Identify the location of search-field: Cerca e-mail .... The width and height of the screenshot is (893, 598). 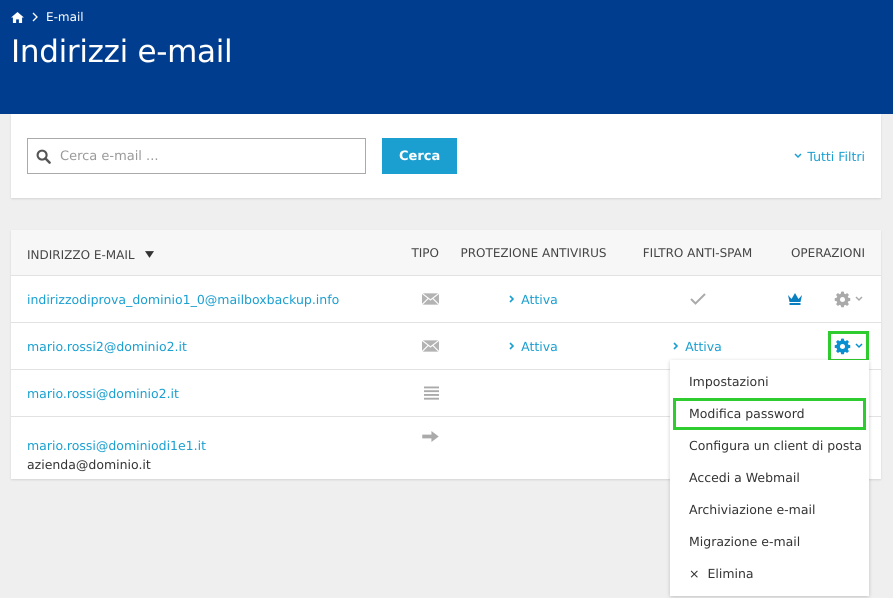
(196, 156).